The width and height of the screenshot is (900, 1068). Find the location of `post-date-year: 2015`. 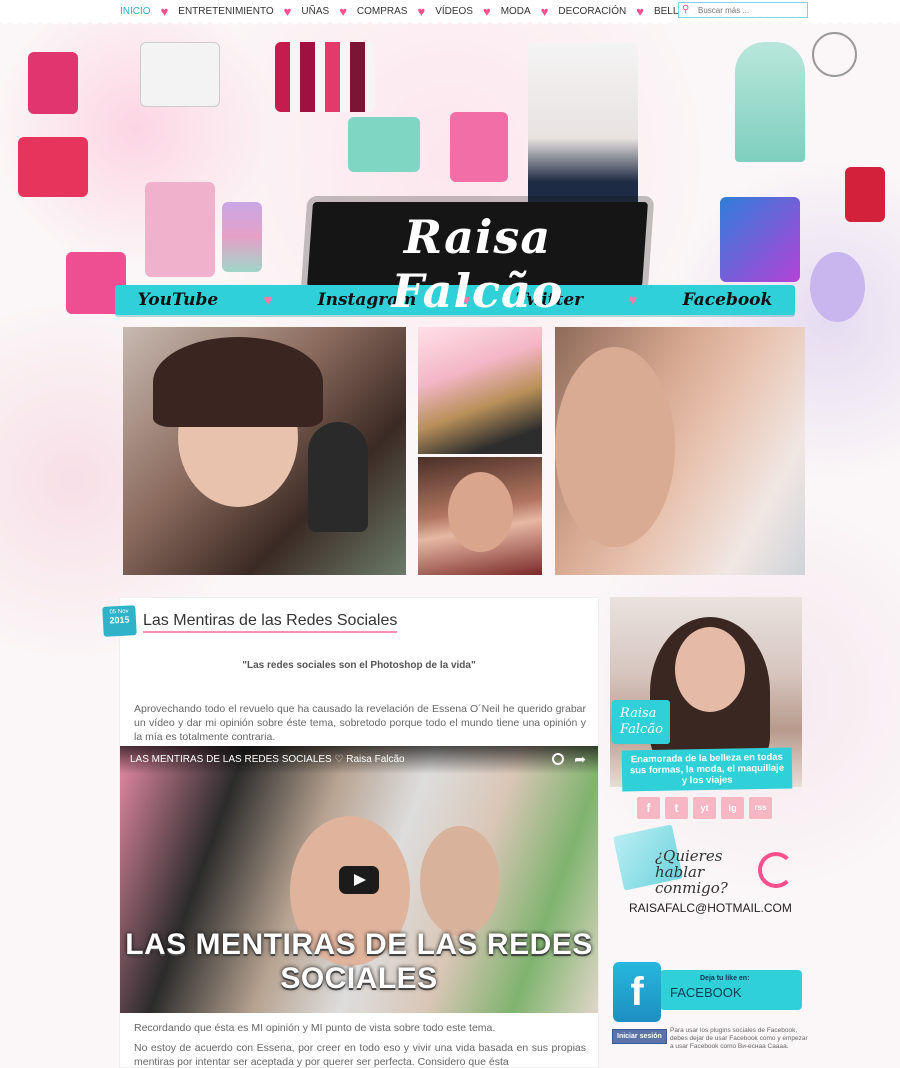

post-date-year: 2015 is located at coordinates (119, 620).